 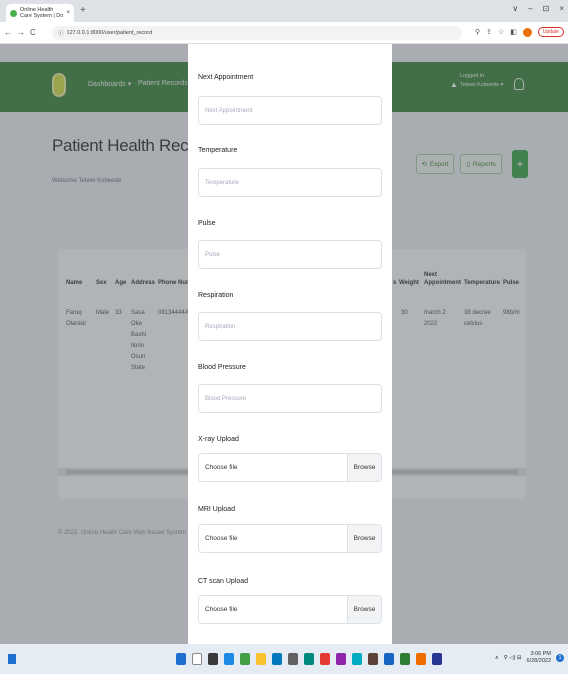 What do you see at coordinates (513, 32) in the screenshot?
I see `extensions-icon: ◧` at bounding box center [513, 32].